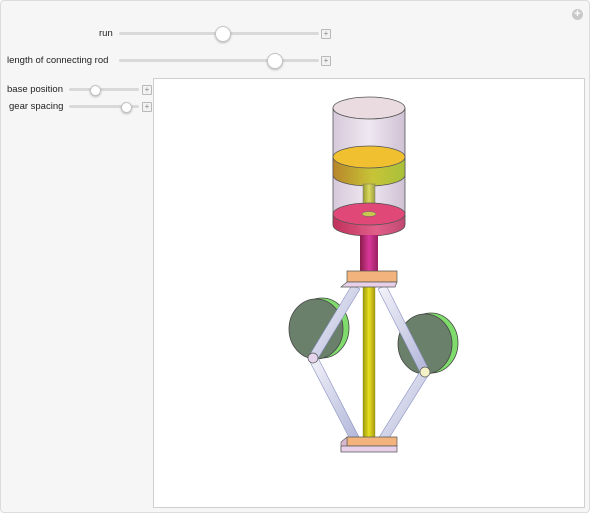 This screenshot has height=513, width=590. Describe the element at coordinates (577, 14) in the screenshot. I see `add-circle-icon: +` at that location.